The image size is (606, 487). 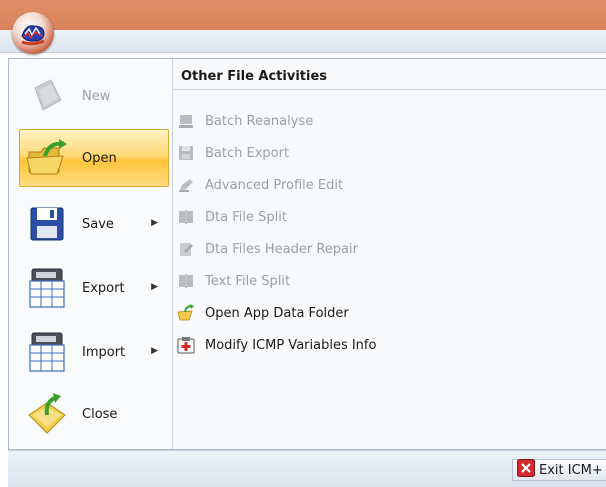 I want to click on file-split-icon, so click(x=186, y=217).